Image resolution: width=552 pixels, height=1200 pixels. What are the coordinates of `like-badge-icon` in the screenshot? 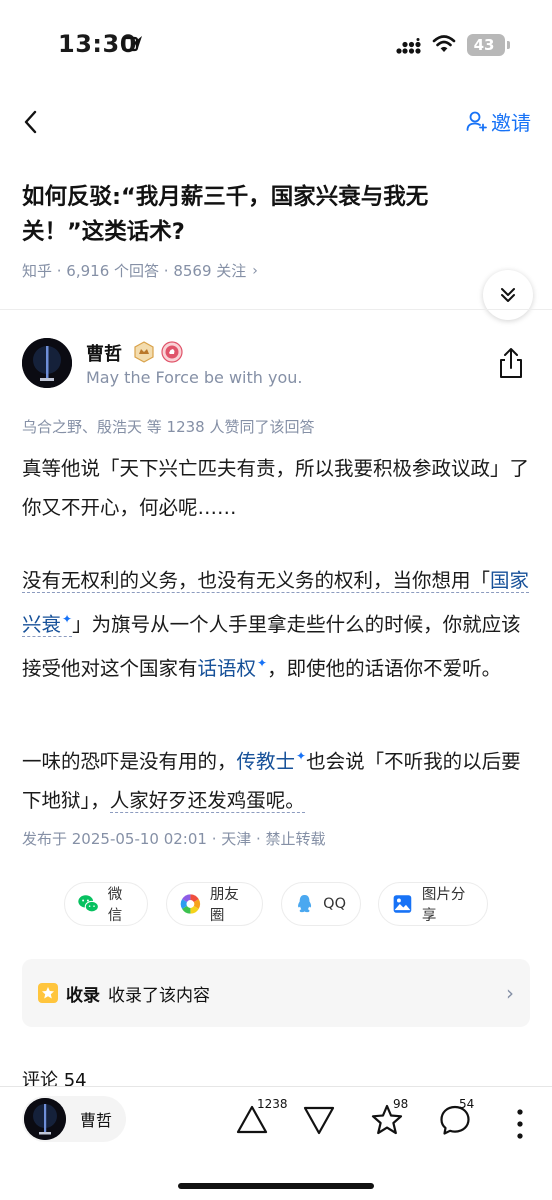 It's located at (172, 352).